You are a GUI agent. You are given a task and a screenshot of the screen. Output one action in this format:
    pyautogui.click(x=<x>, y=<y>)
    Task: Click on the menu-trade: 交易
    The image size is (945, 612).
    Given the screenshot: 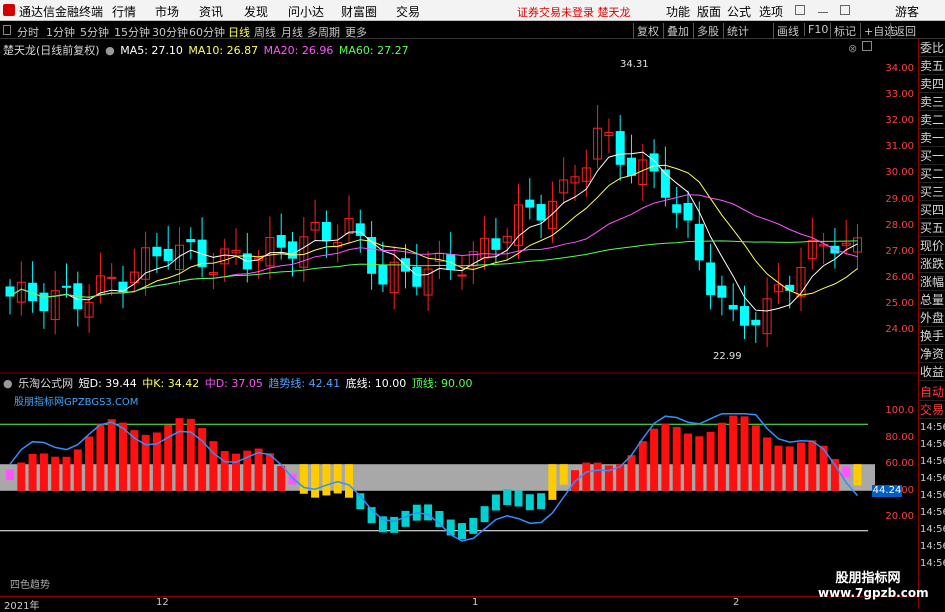 What is the action you would take?
    pyautogui.click(x=408, y=11)
    